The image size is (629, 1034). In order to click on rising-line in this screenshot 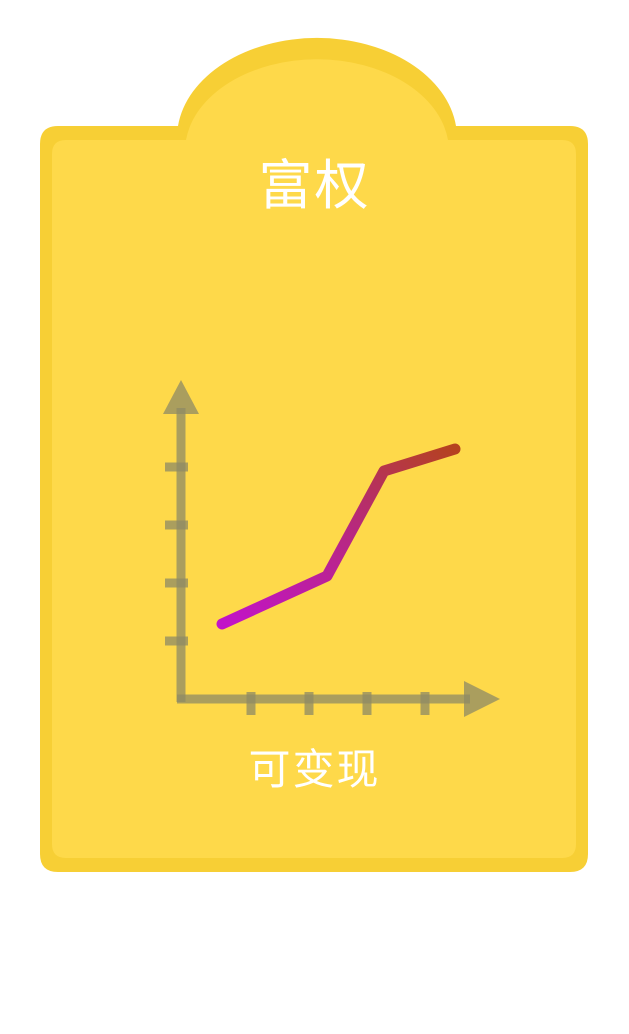, I will do `click(338, 536)`.